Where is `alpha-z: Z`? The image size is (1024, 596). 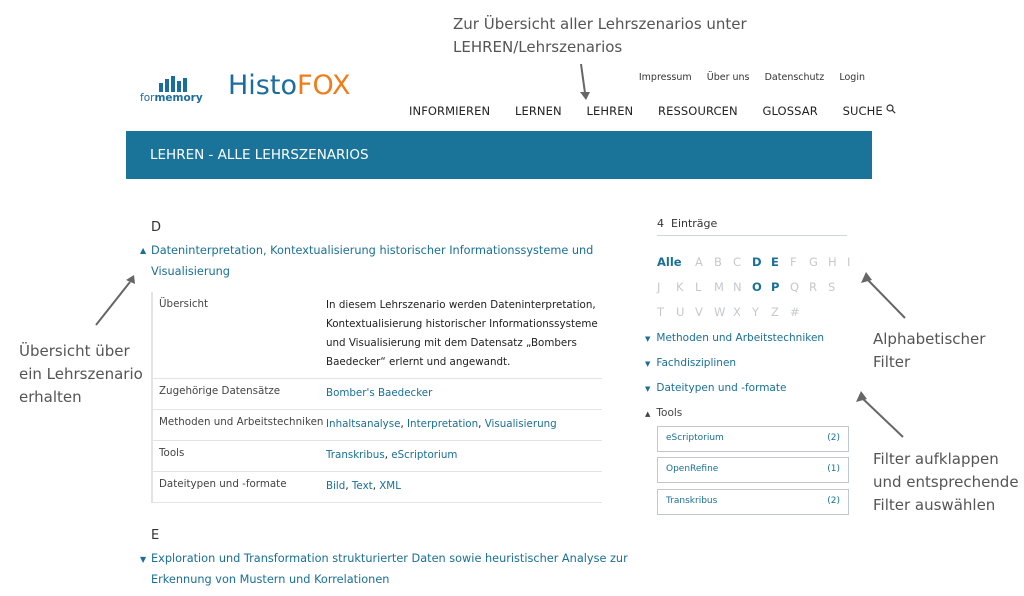 alpha-z: Z is located at coordinates (780, 312).